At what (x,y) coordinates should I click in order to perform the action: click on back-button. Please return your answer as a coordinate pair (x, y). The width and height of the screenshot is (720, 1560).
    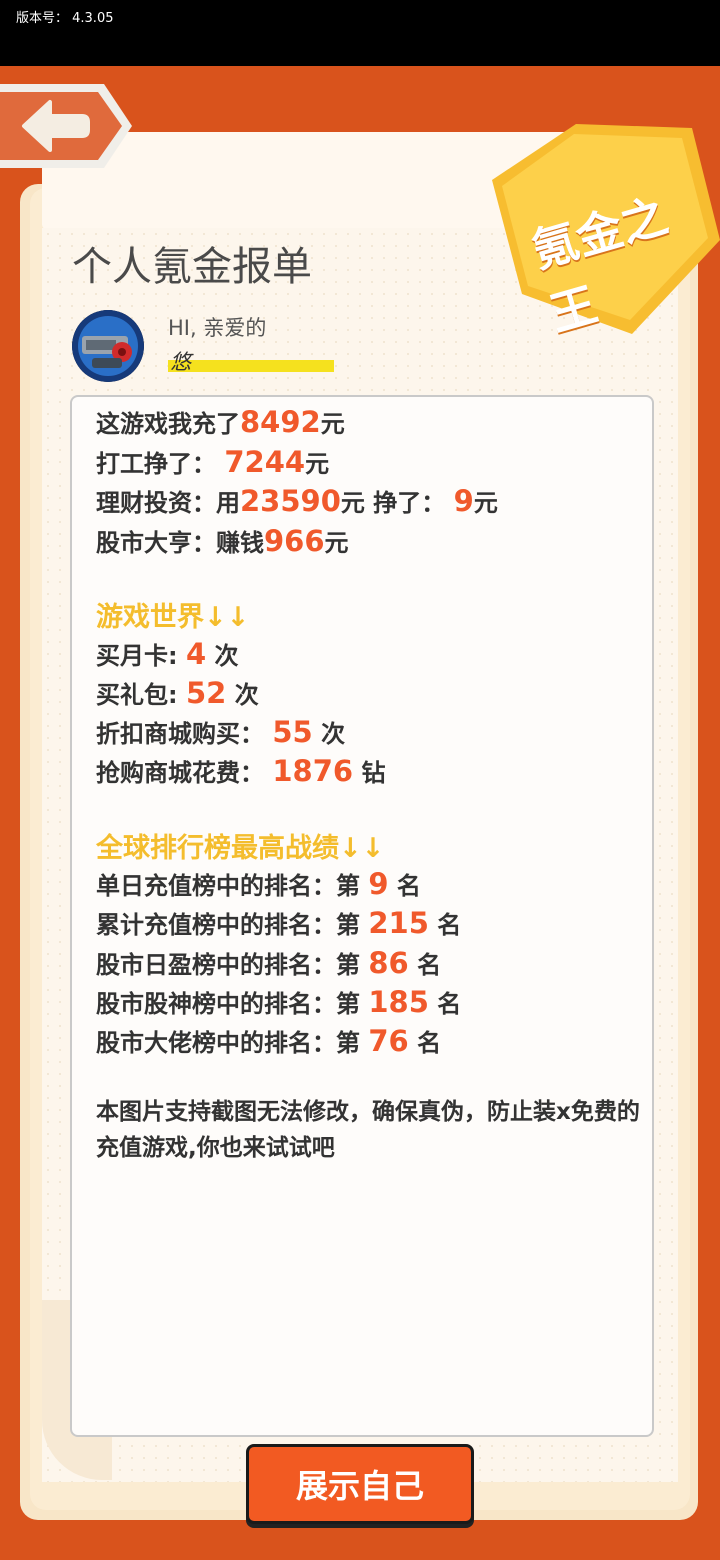
    Looking at the image, I should click on (68, 126).